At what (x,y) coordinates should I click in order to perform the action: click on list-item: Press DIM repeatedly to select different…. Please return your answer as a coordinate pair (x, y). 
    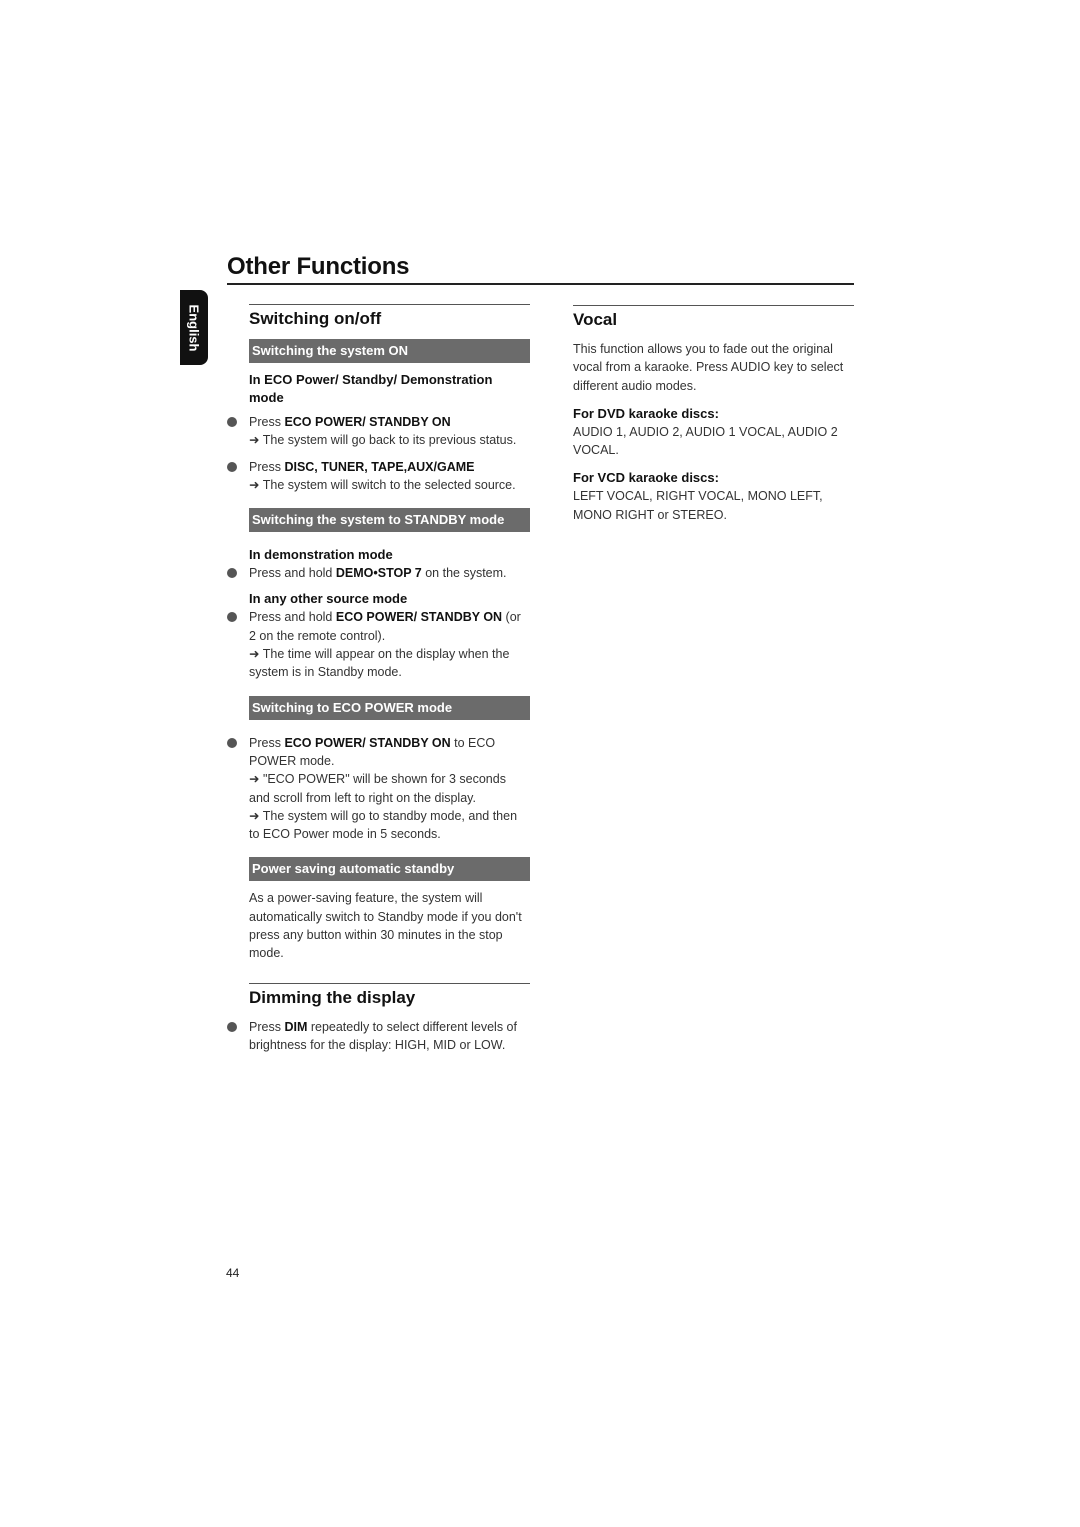
    Looking at the image, I should click on (378, 1036).